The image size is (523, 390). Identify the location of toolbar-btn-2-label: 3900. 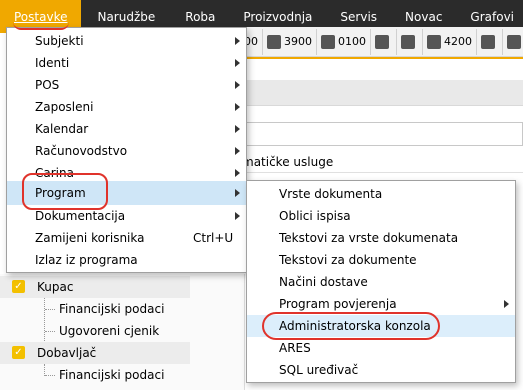
(298, 41).